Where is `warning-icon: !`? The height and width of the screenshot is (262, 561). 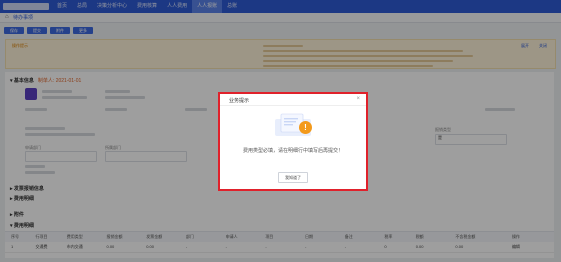 warning-icon: ! is located at coordinates (305, 127).